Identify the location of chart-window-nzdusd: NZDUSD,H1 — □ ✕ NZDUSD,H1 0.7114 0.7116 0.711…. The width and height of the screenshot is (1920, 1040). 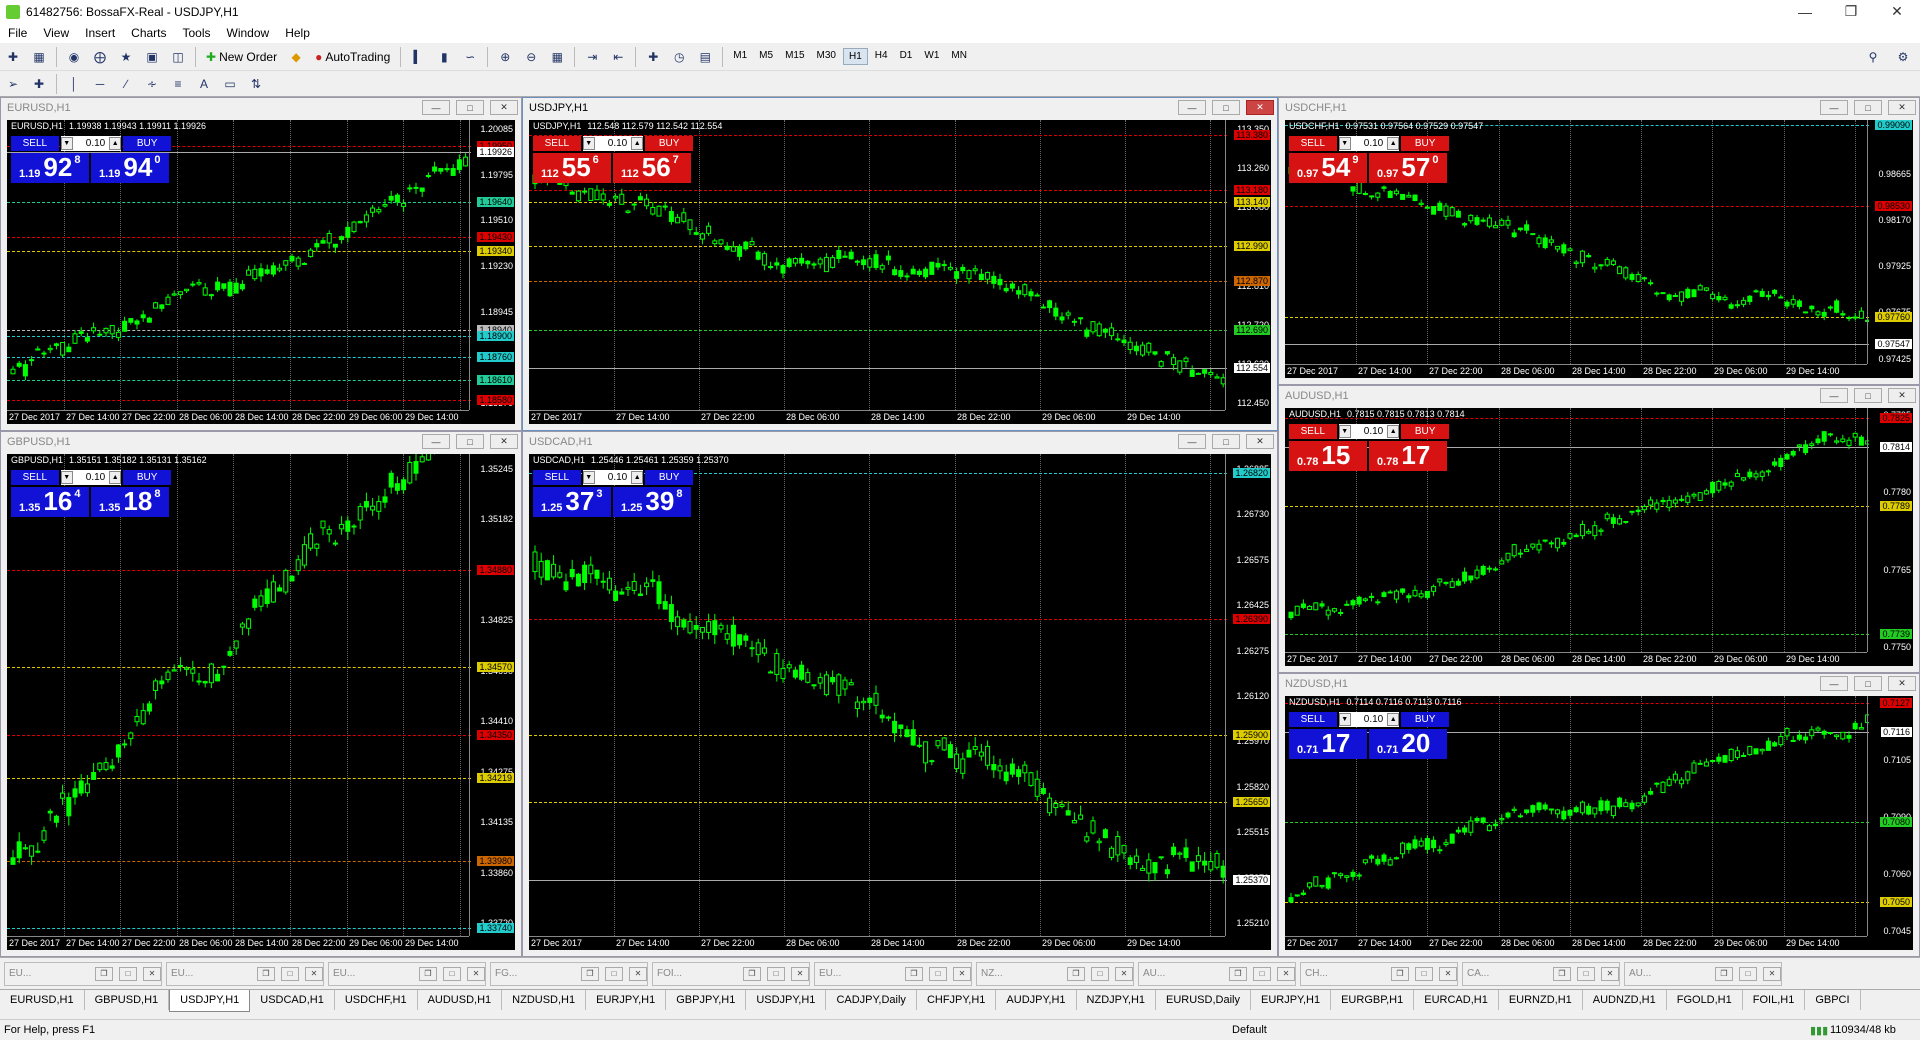
(1599, 815).